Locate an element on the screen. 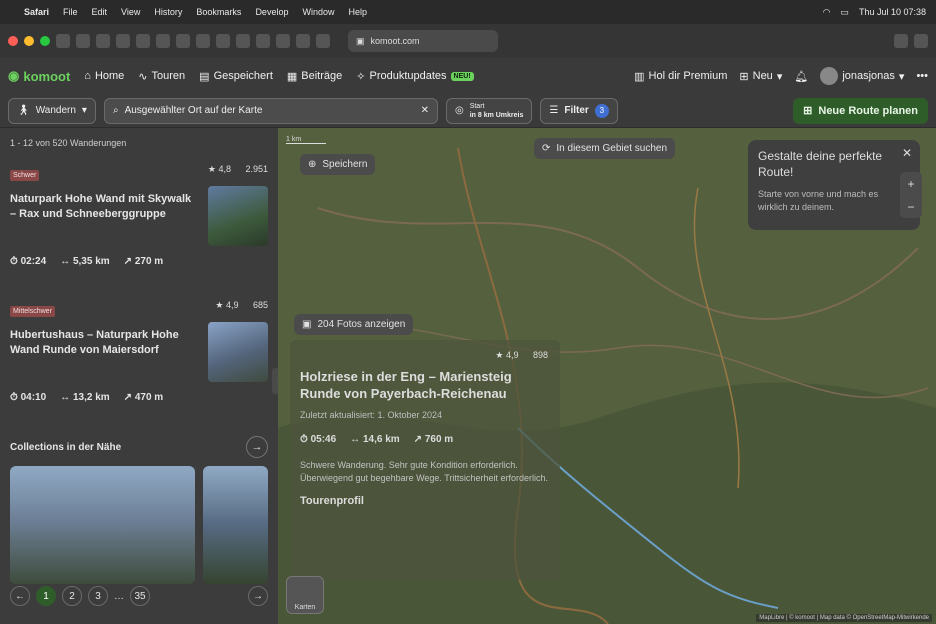 The width and height of the screenshot is (936, 624). map-scale: 1 km is located at coordinates (306, 140).